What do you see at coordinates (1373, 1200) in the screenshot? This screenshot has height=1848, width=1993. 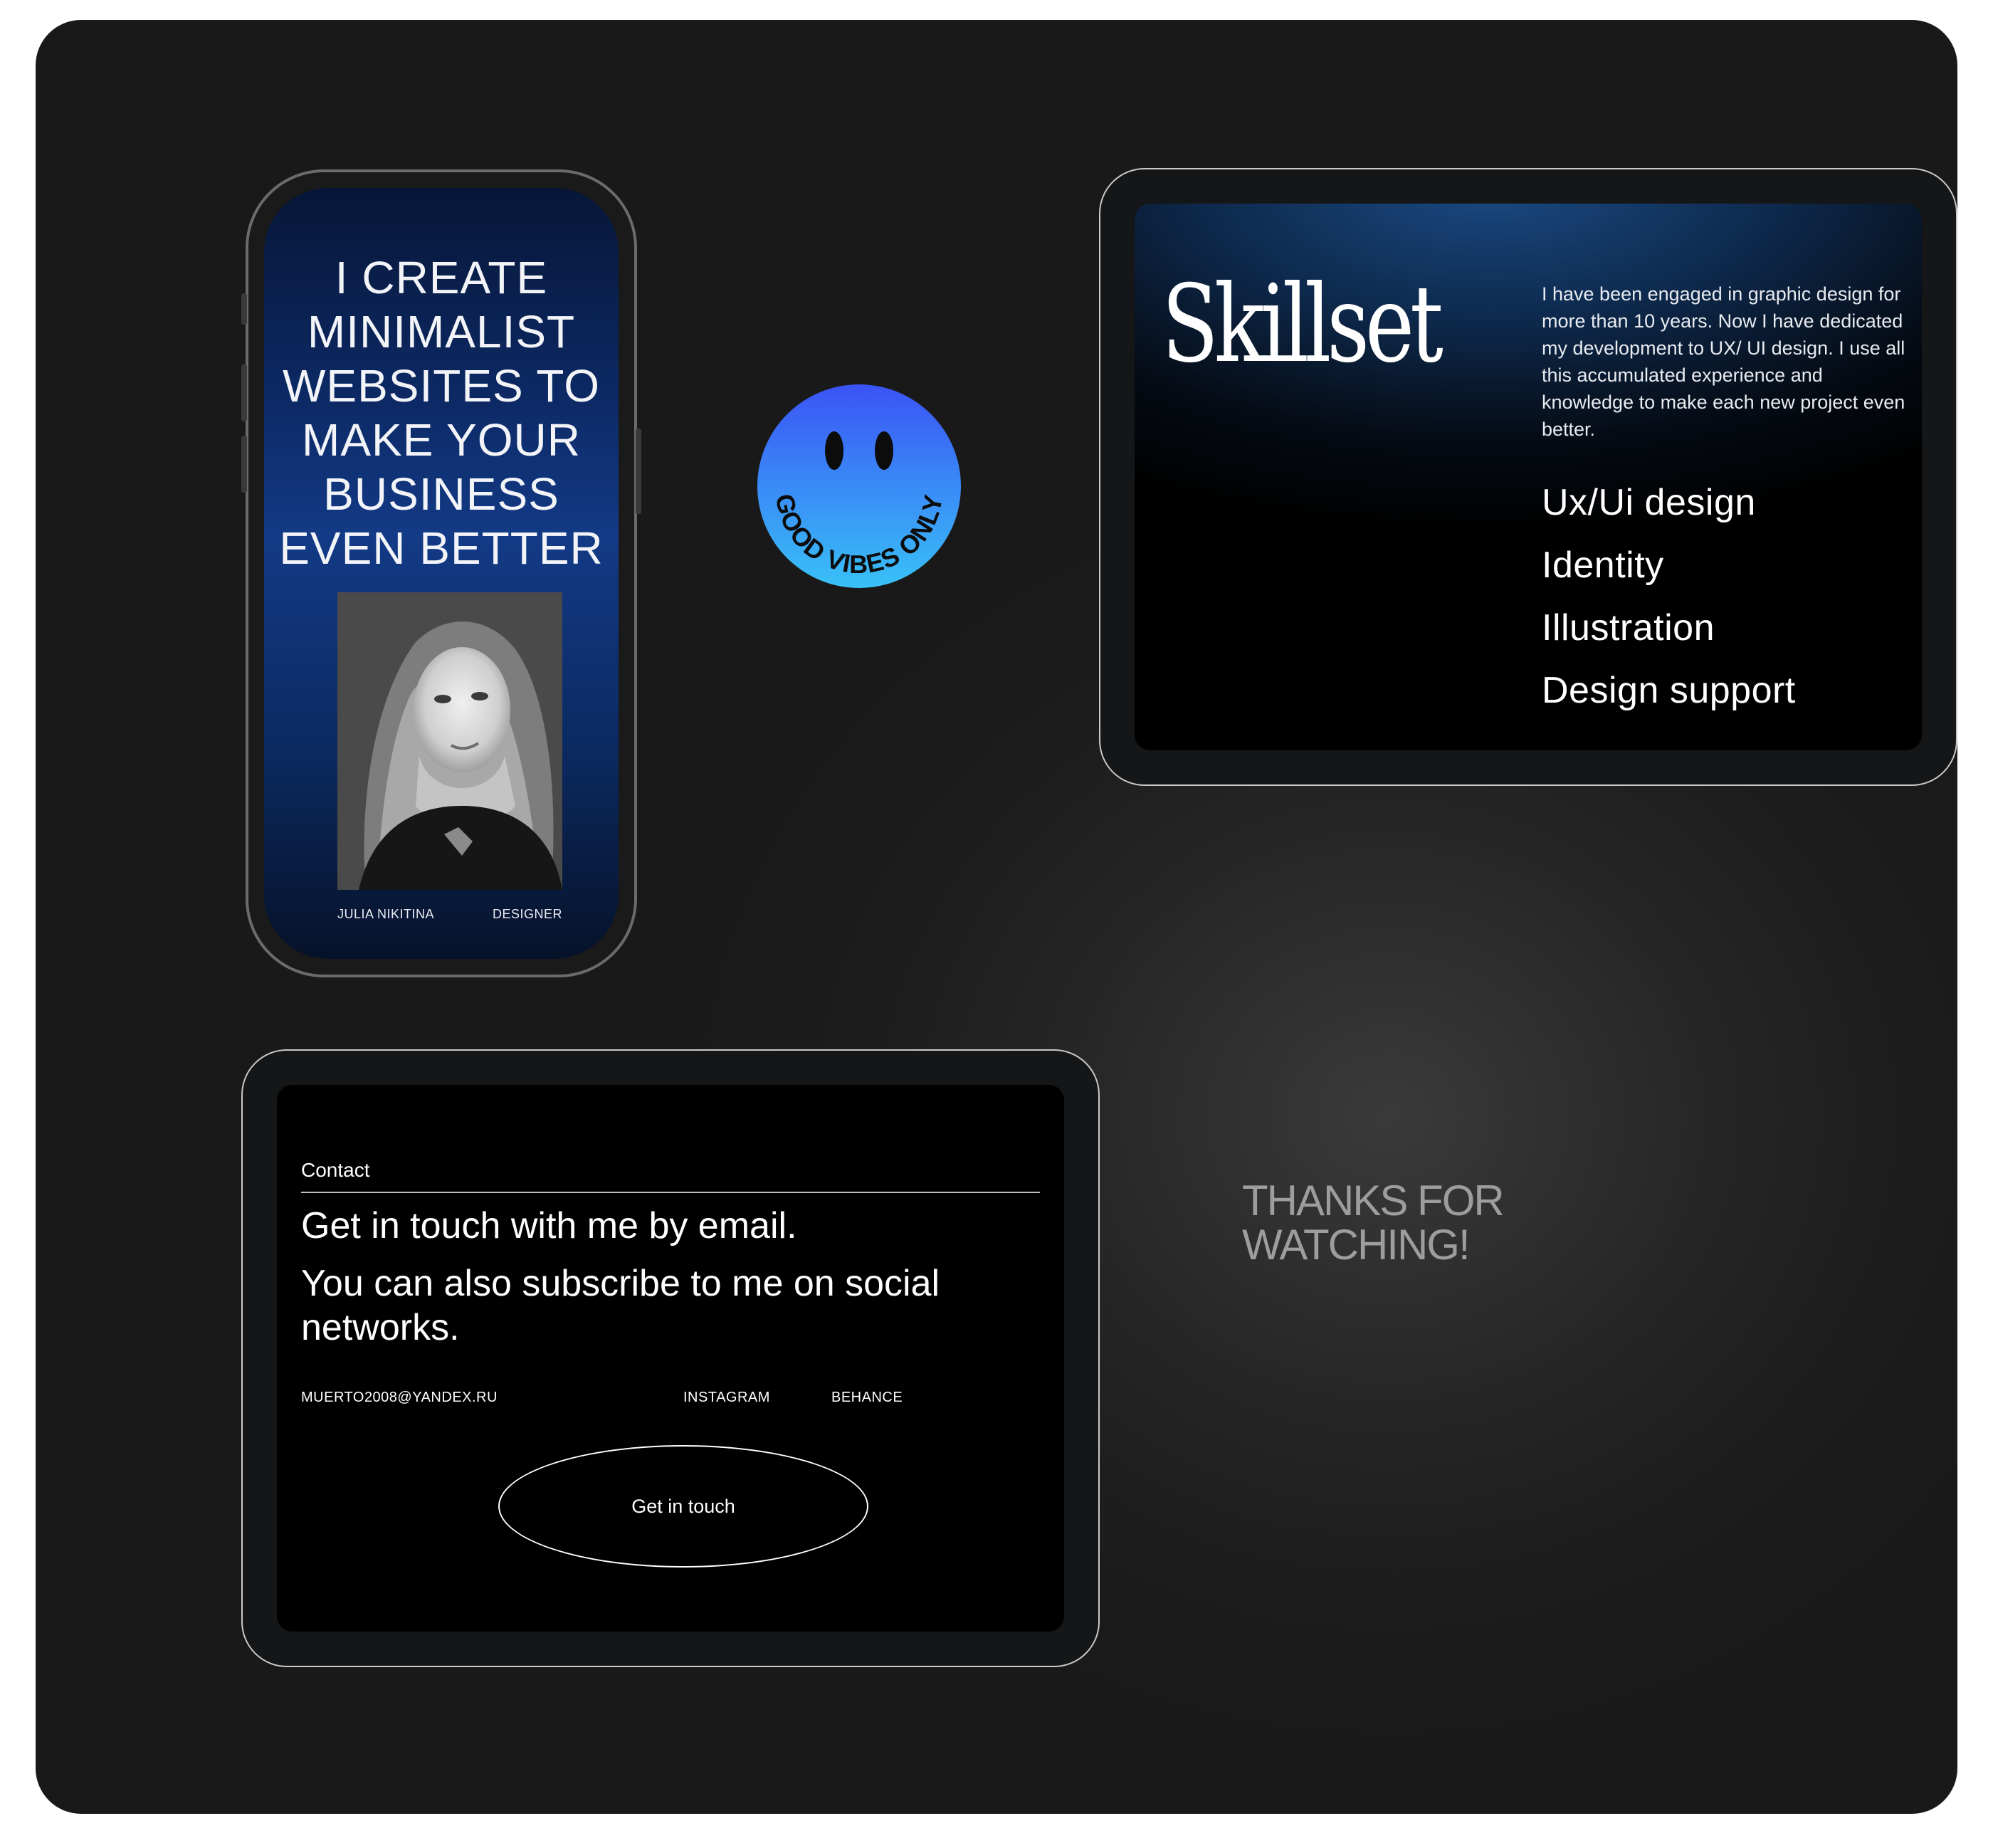 I see `thanks-line: THANKS FOR` at bounding box center [1373, 1200].